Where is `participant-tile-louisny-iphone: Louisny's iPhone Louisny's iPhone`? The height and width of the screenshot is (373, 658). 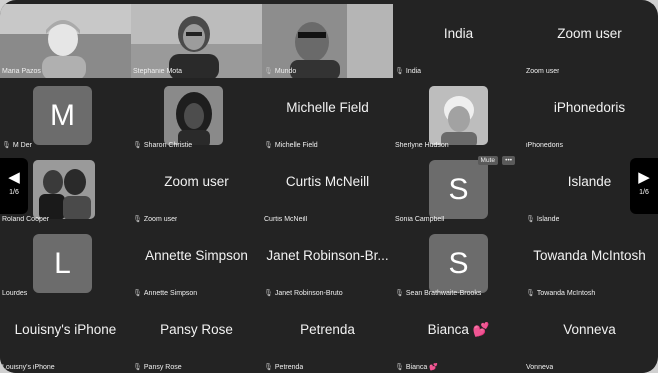
participant-tile-louisny-iphone: Louisny's iPhone Louisny's iPhone is located at coordinates (65, 336).